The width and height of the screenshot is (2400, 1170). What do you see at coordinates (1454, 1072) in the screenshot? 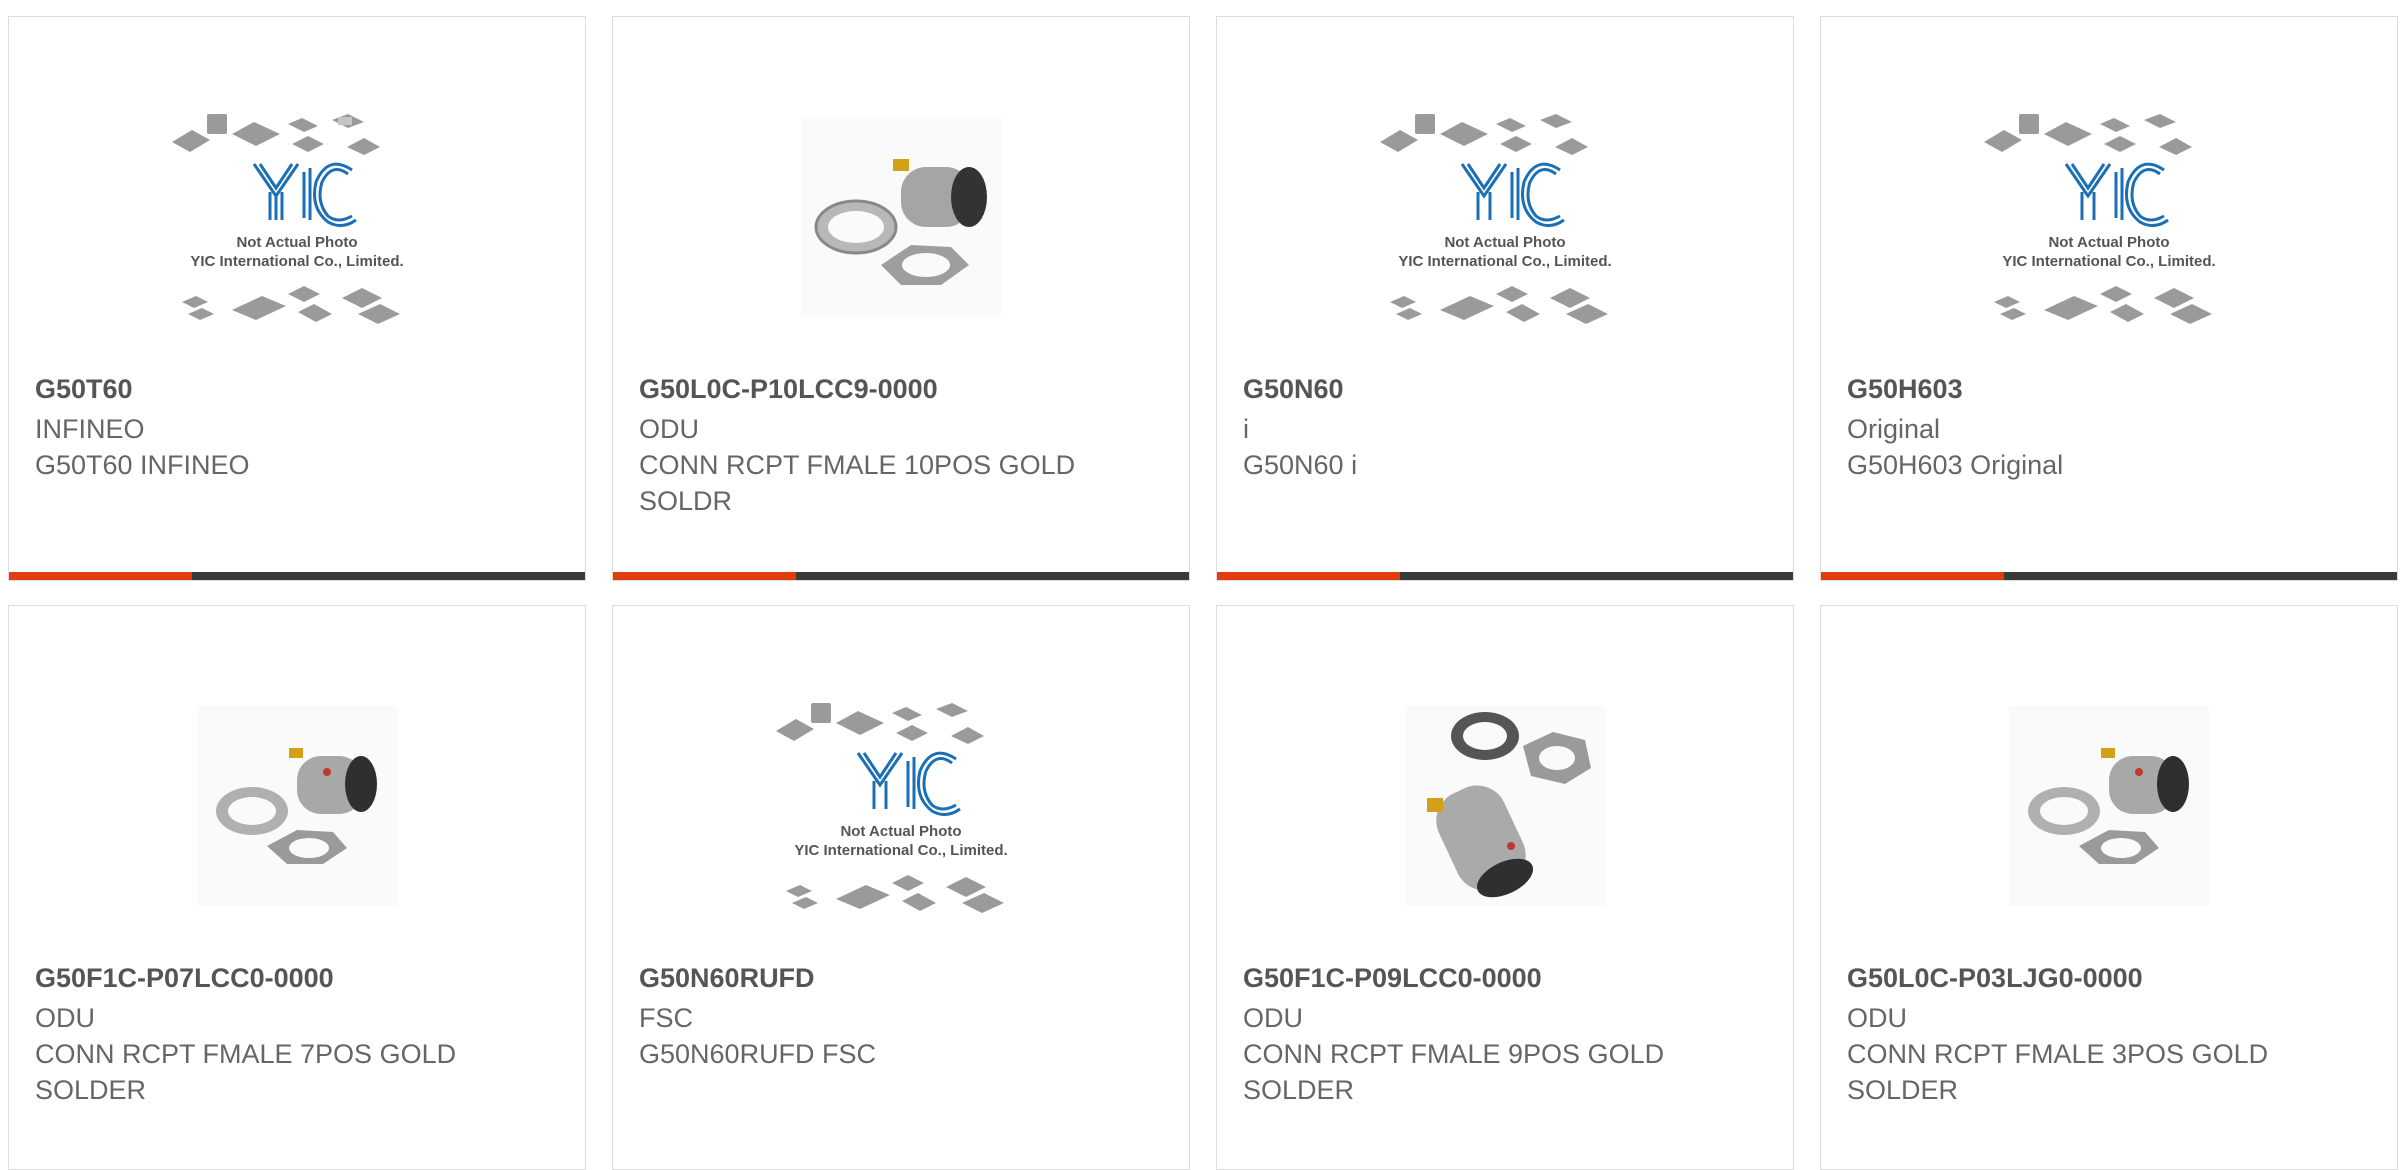
I see `description: CONN RCPT FMALE 9POS GOLD SOLDER` at bounding box center [1454, 1072].